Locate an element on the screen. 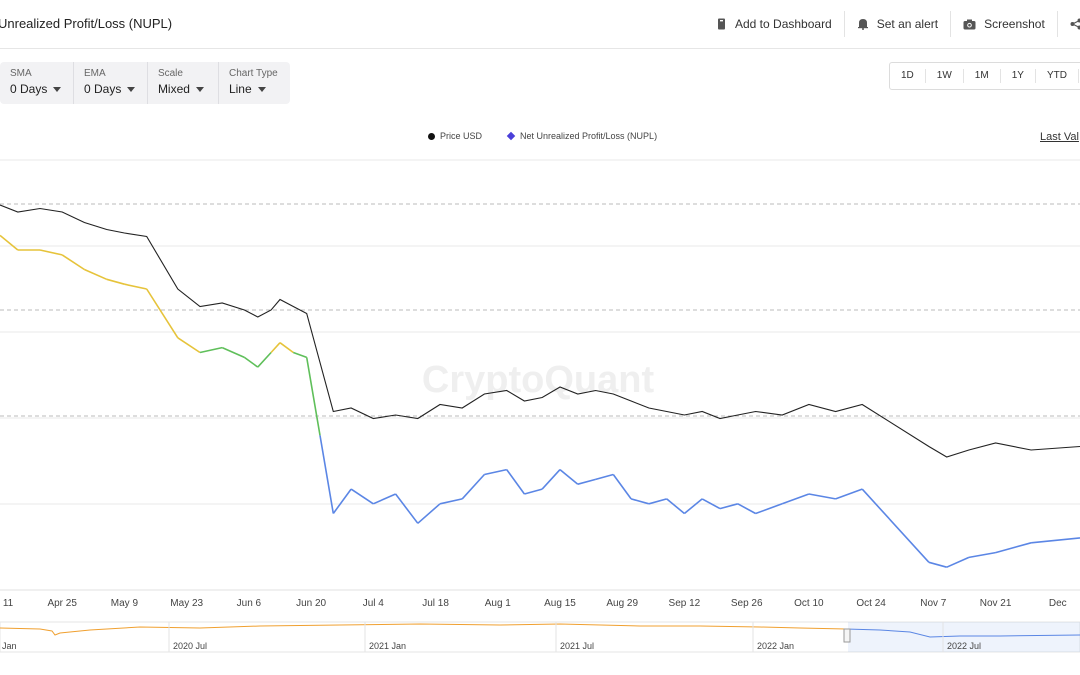  x-tick-label: Dec is located at coordinates (1058, 603).